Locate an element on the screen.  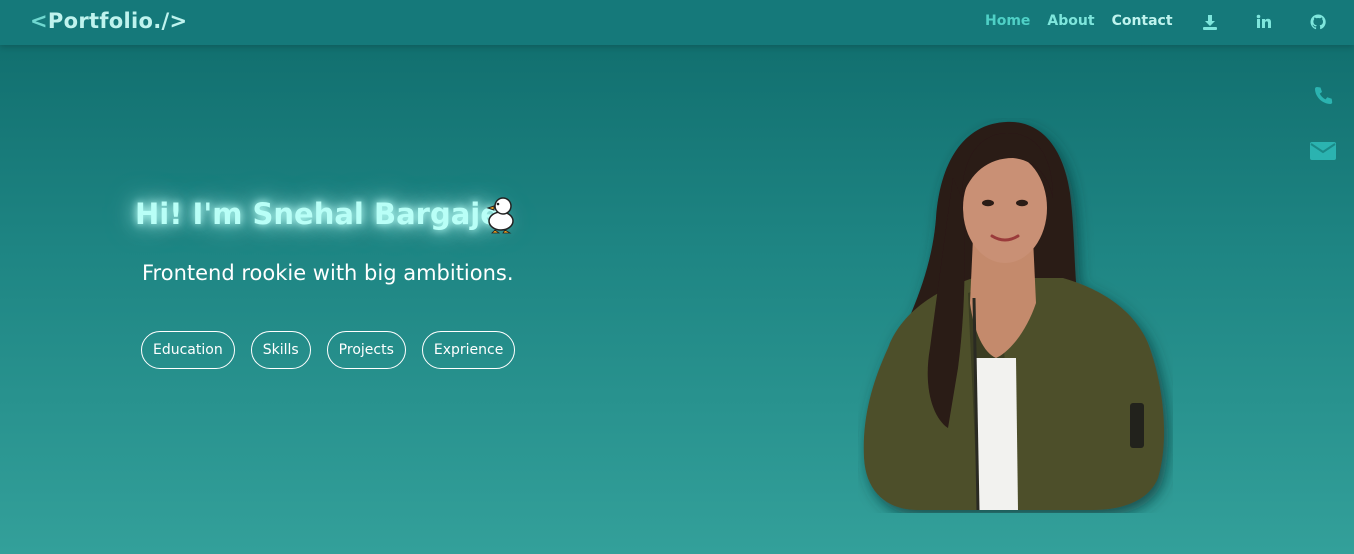
mail-icon is located at coordinates (1323, 151).